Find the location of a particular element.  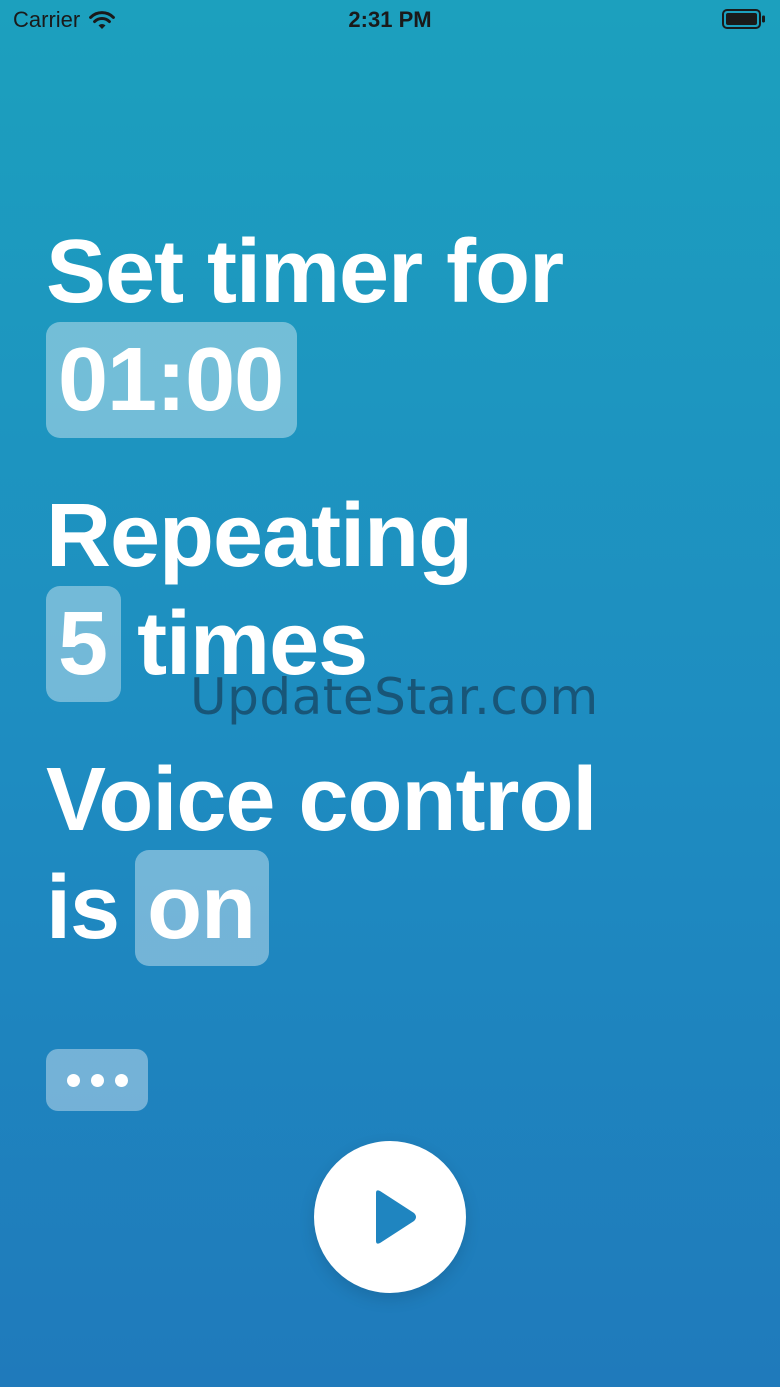

status-bar: Carrier 2:31 PM is located at coordinates (390, 20).